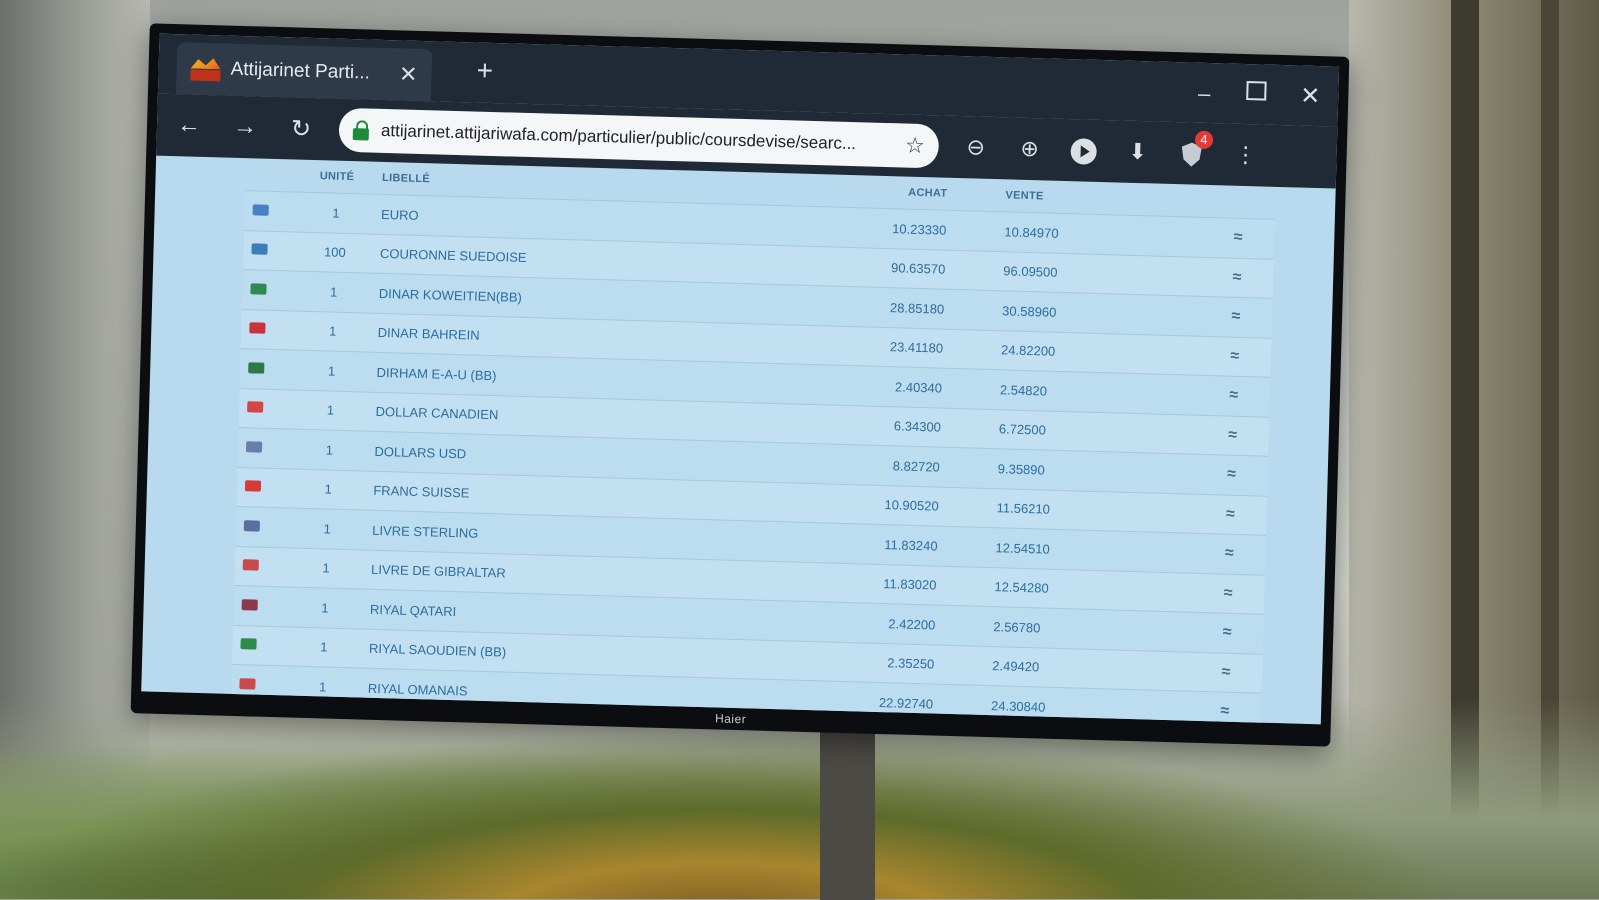 This screenshot has width=1599, height=900. I want to click on buy-rate-cell: 2.40340, so click(918, 387).